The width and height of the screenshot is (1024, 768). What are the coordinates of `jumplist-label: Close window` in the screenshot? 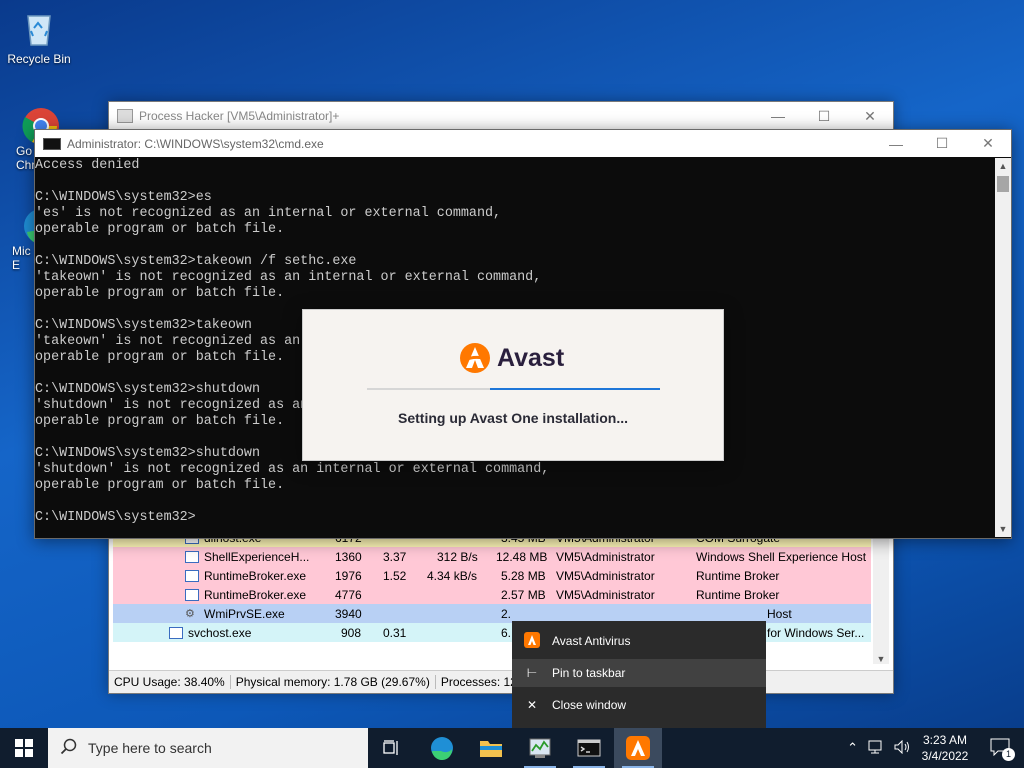 It's located at (589, 705).